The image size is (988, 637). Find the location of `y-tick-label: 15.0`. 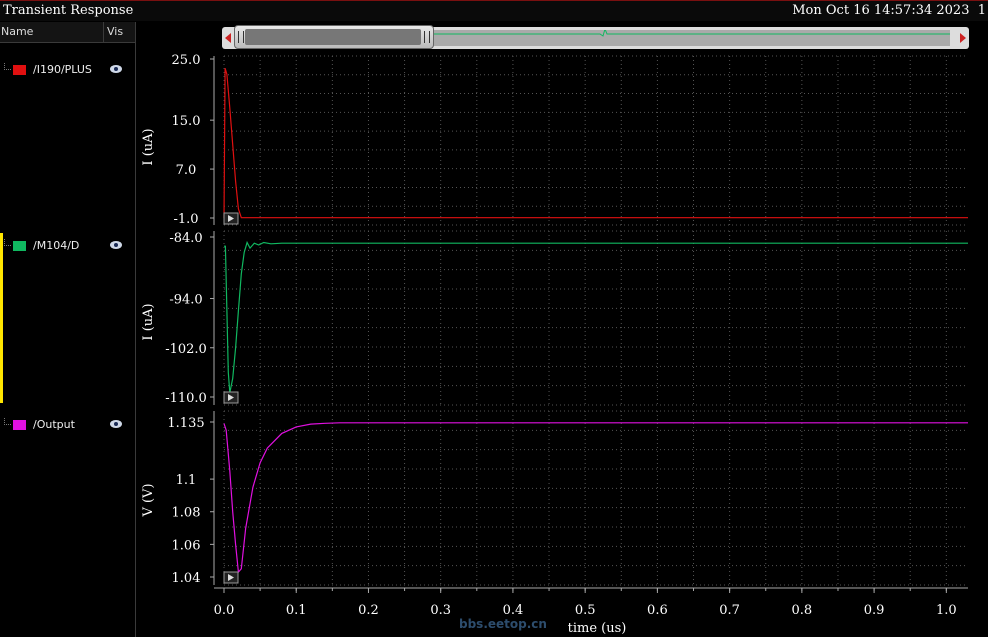

y-tick-label: 15.0 is located at coordinates (186, 121).